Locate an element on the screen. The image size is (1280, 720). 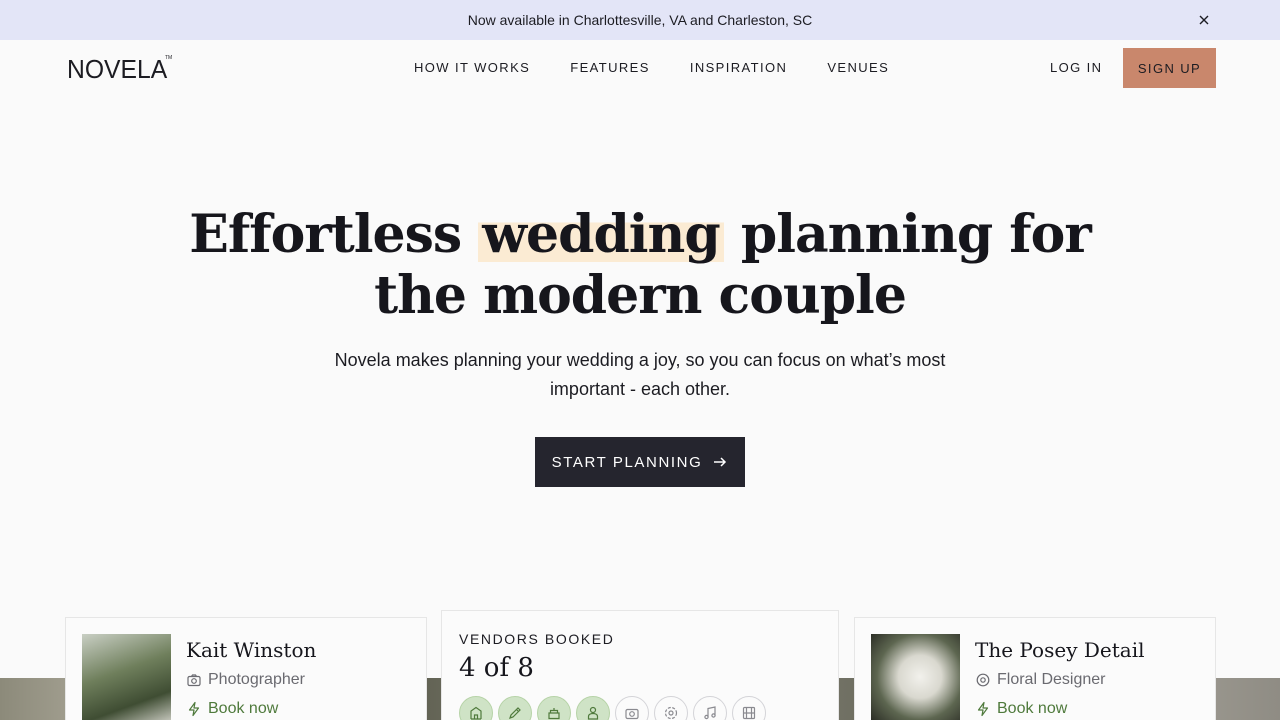
hero-title-part: planning for is located at coordinates (907, 234).